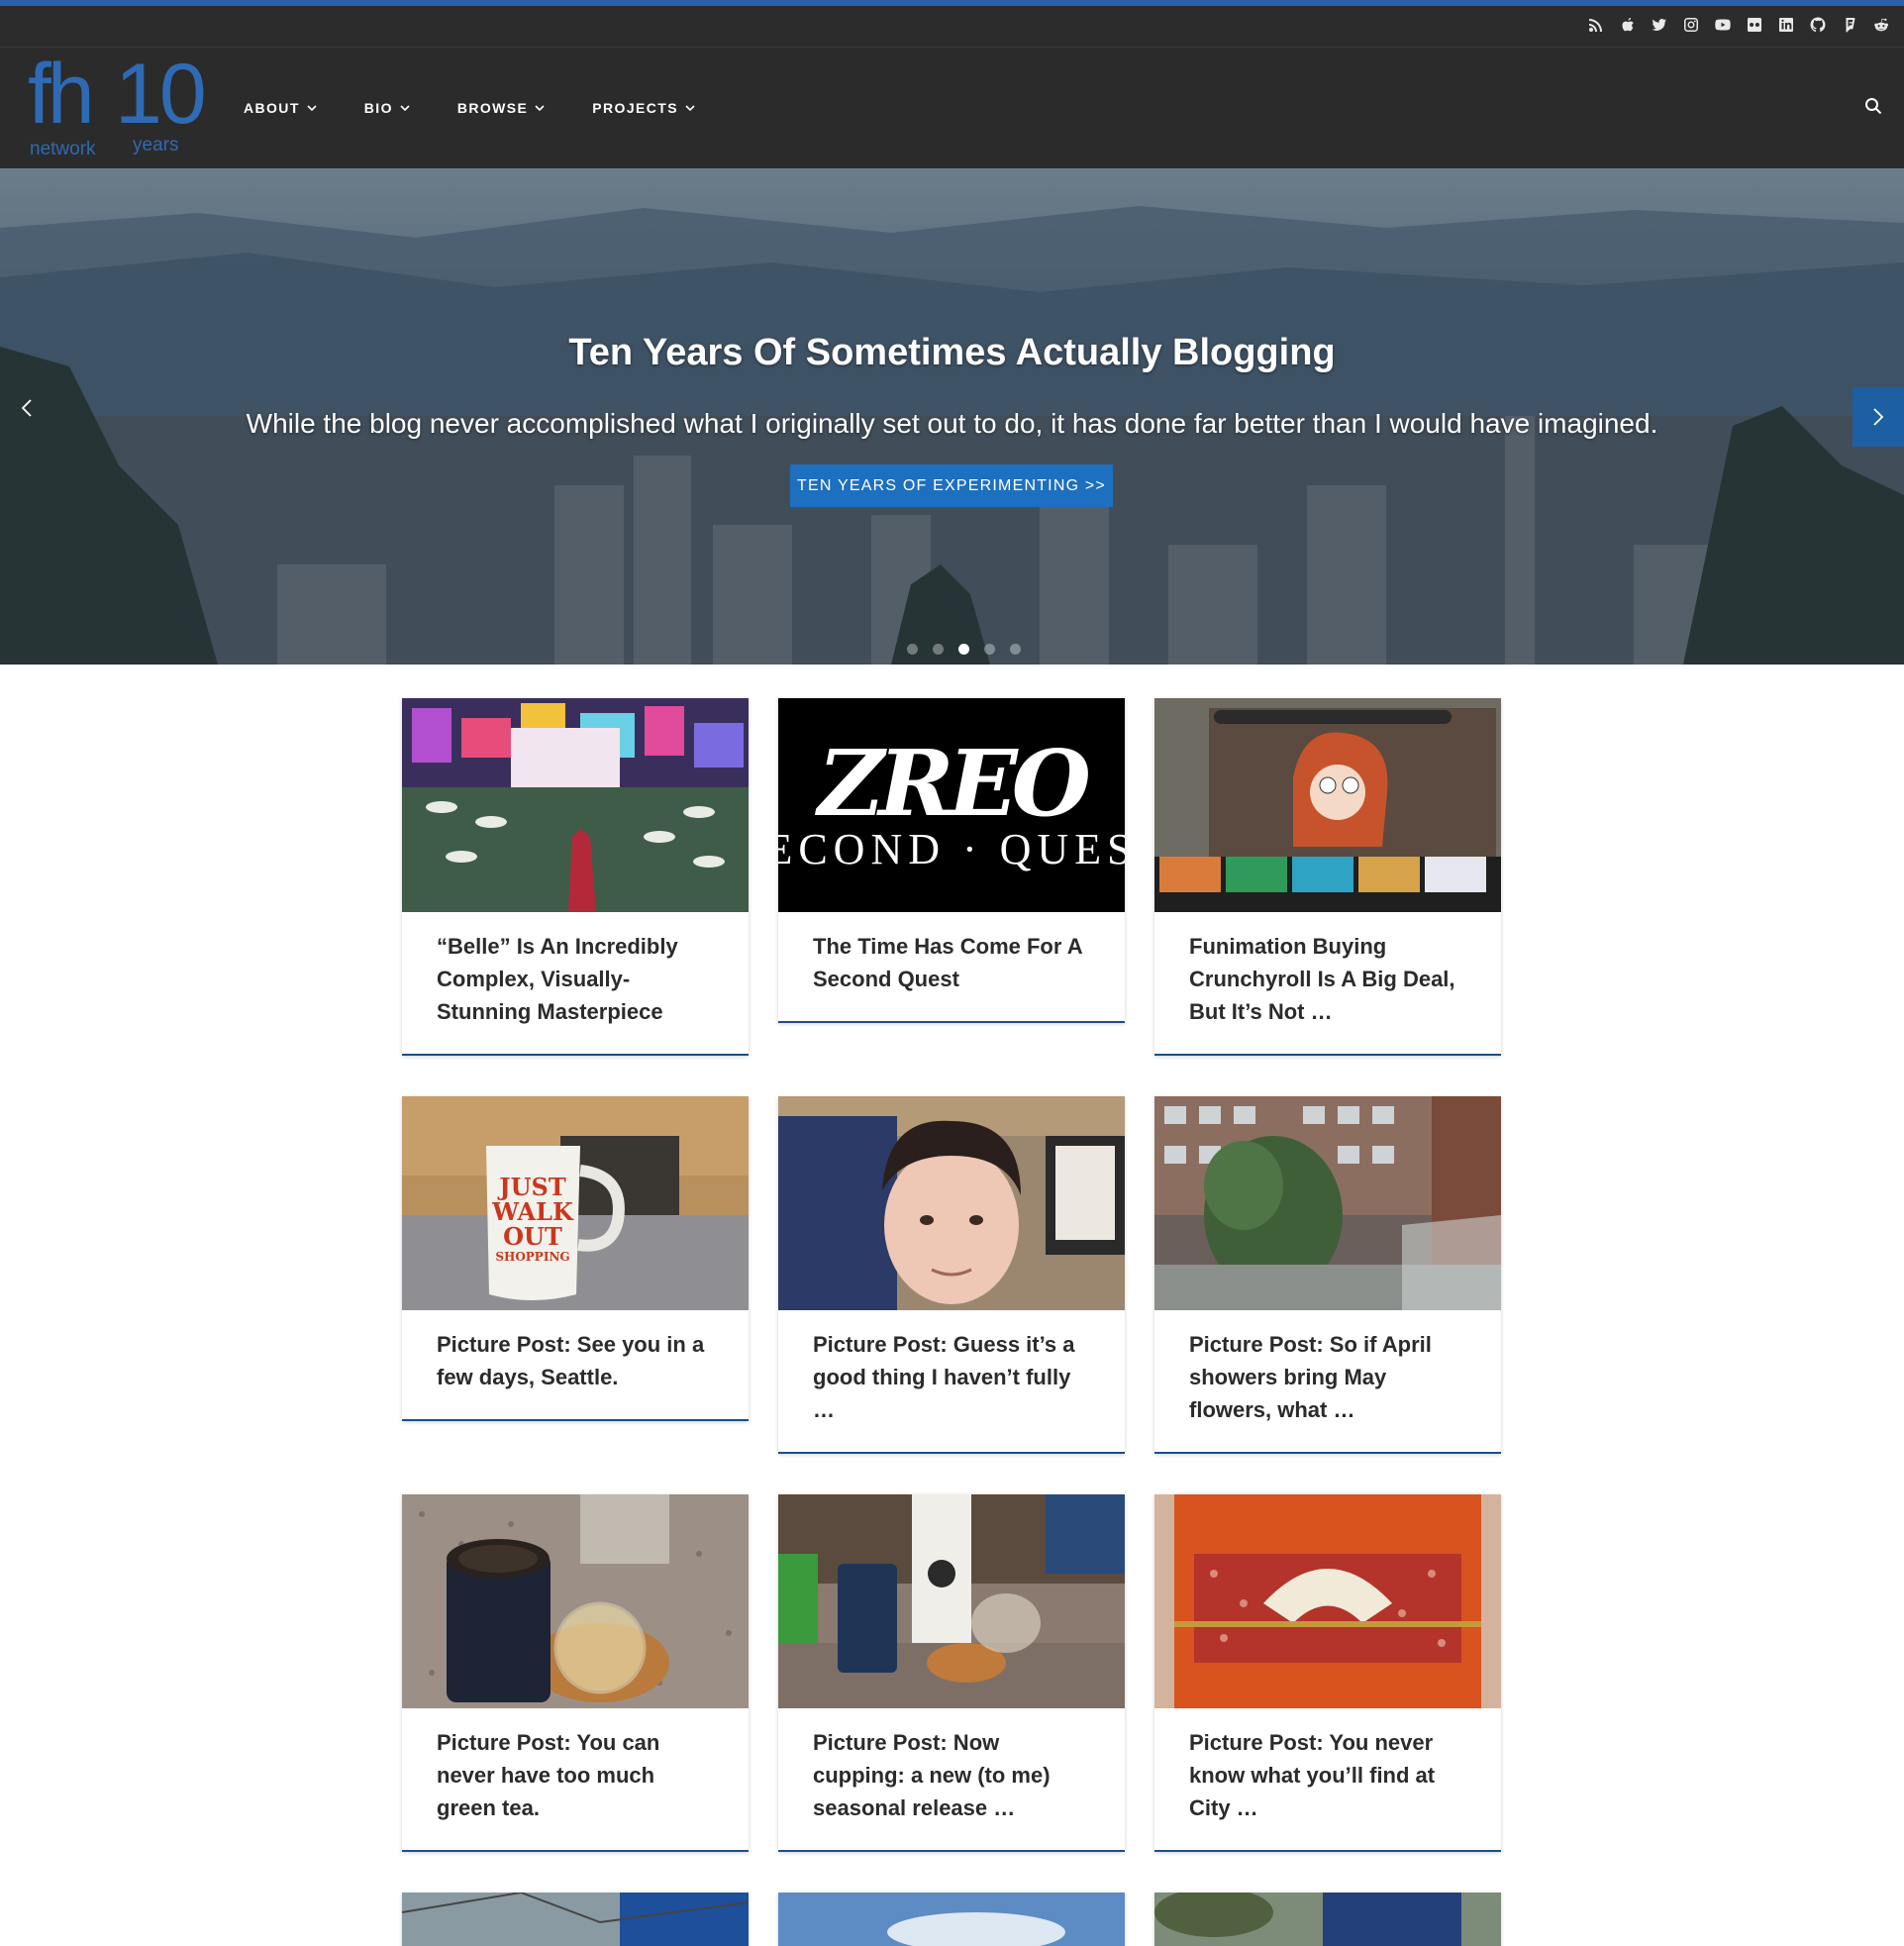 The height and width of the screenshot is (1946, 1904). Describe the element at coordinates (1754, 25) in the screenshot. I see `flickr-icon` at that location.